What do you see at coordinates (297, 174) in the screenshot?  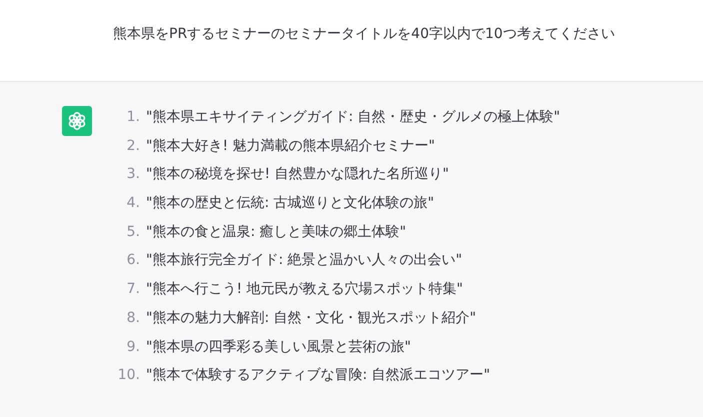 I see `title-suggestion: "熊本の秘境を探せ! 自然豊かな隠れた名所巡り"` at bounding box center [297, 174].